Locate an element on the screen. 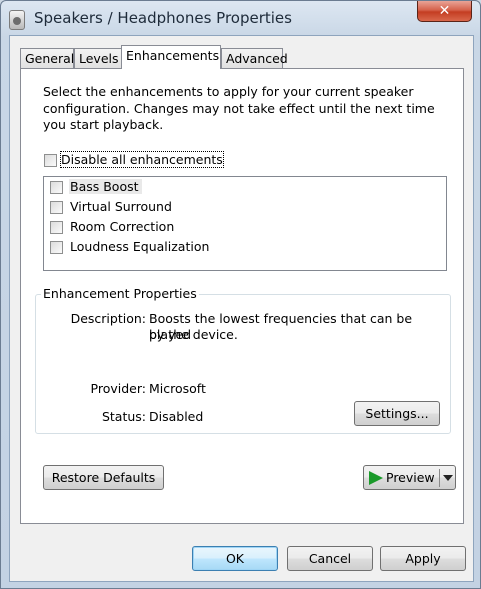  ok-label: OK is located at coordinates (235, 558).